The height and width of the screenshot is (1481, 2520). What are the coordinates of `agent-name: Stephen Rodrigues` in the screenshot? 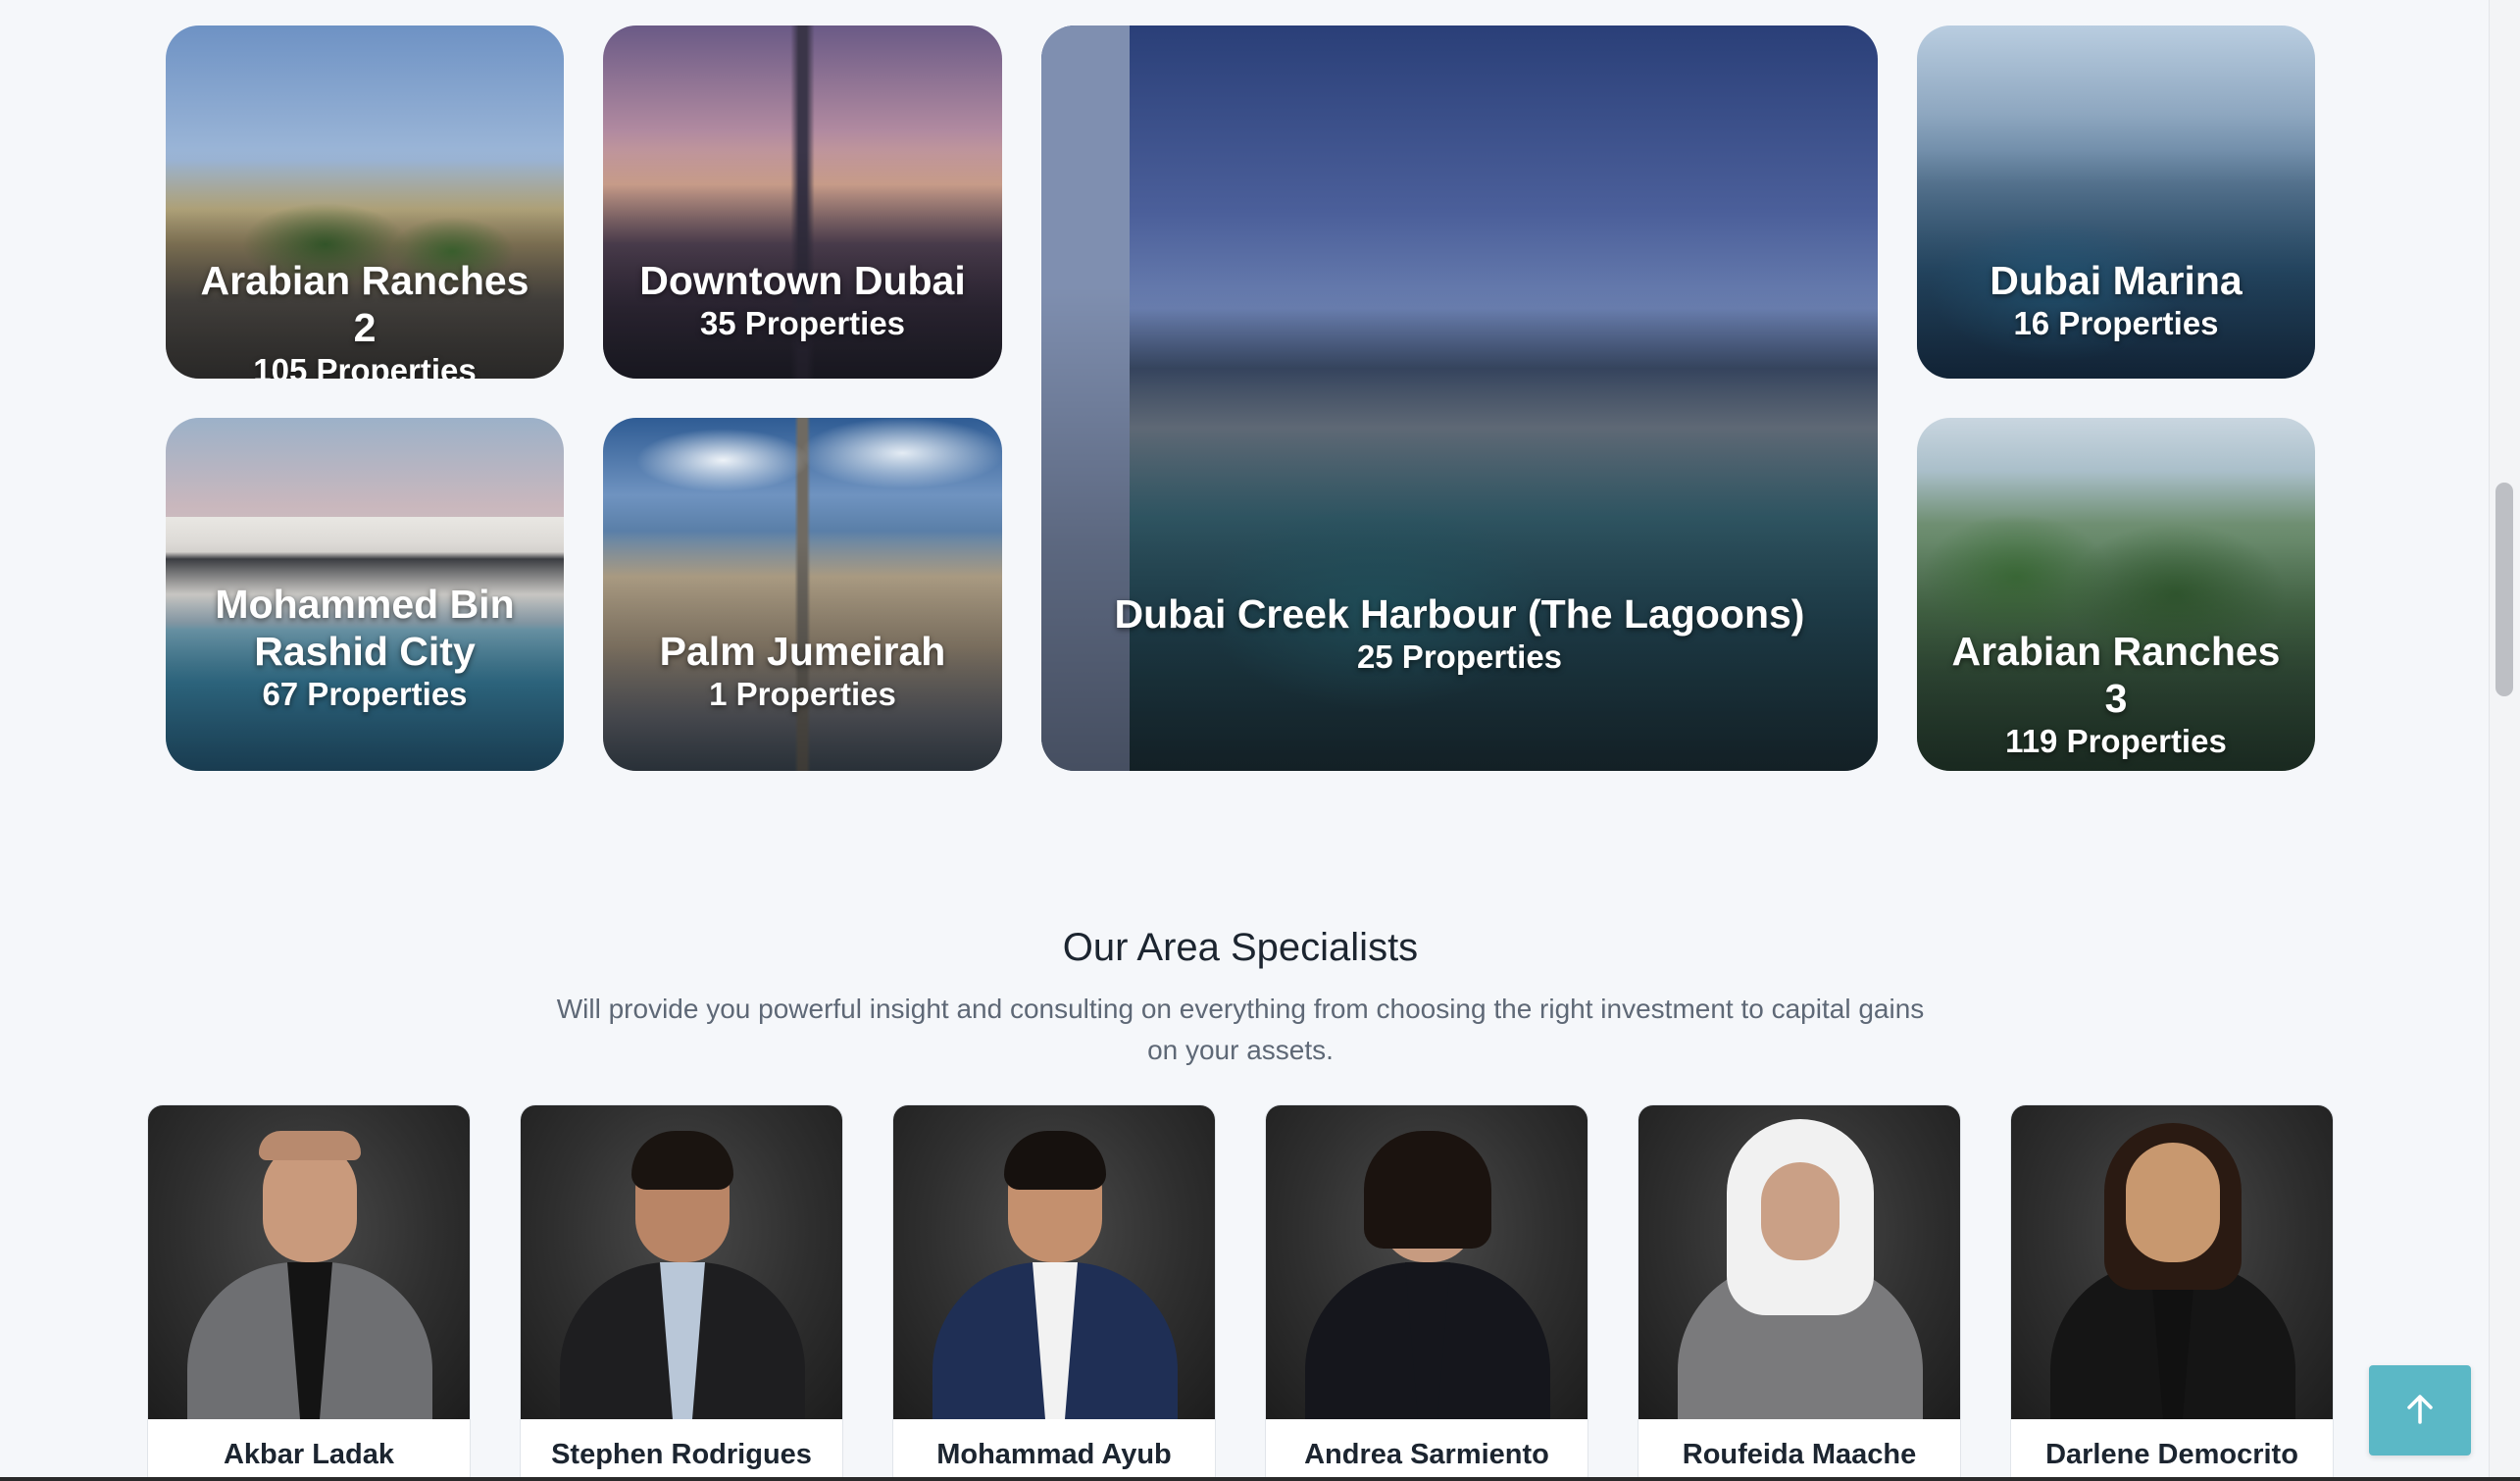 It's located at (681, 1455).